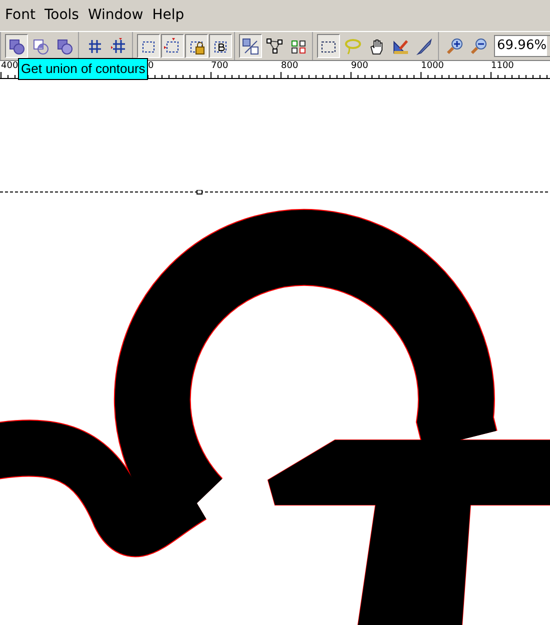  I want to click on ruler-label: 700, so click(219, 66).